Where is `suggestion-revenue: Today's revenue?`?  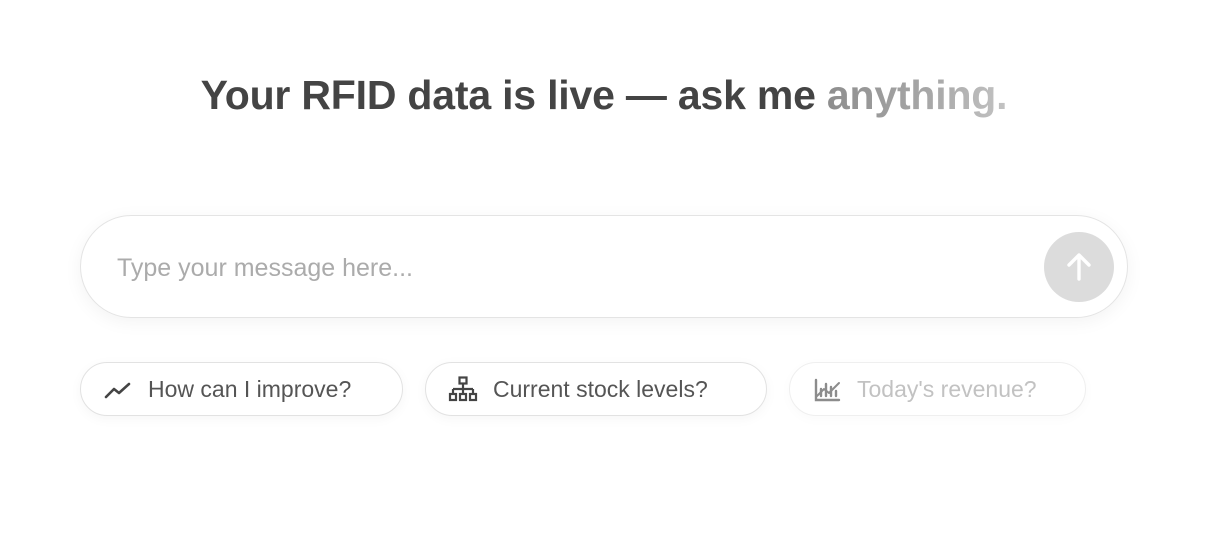 suggestion-revenue: Today's revenue? is located at coordinates (937, 389).